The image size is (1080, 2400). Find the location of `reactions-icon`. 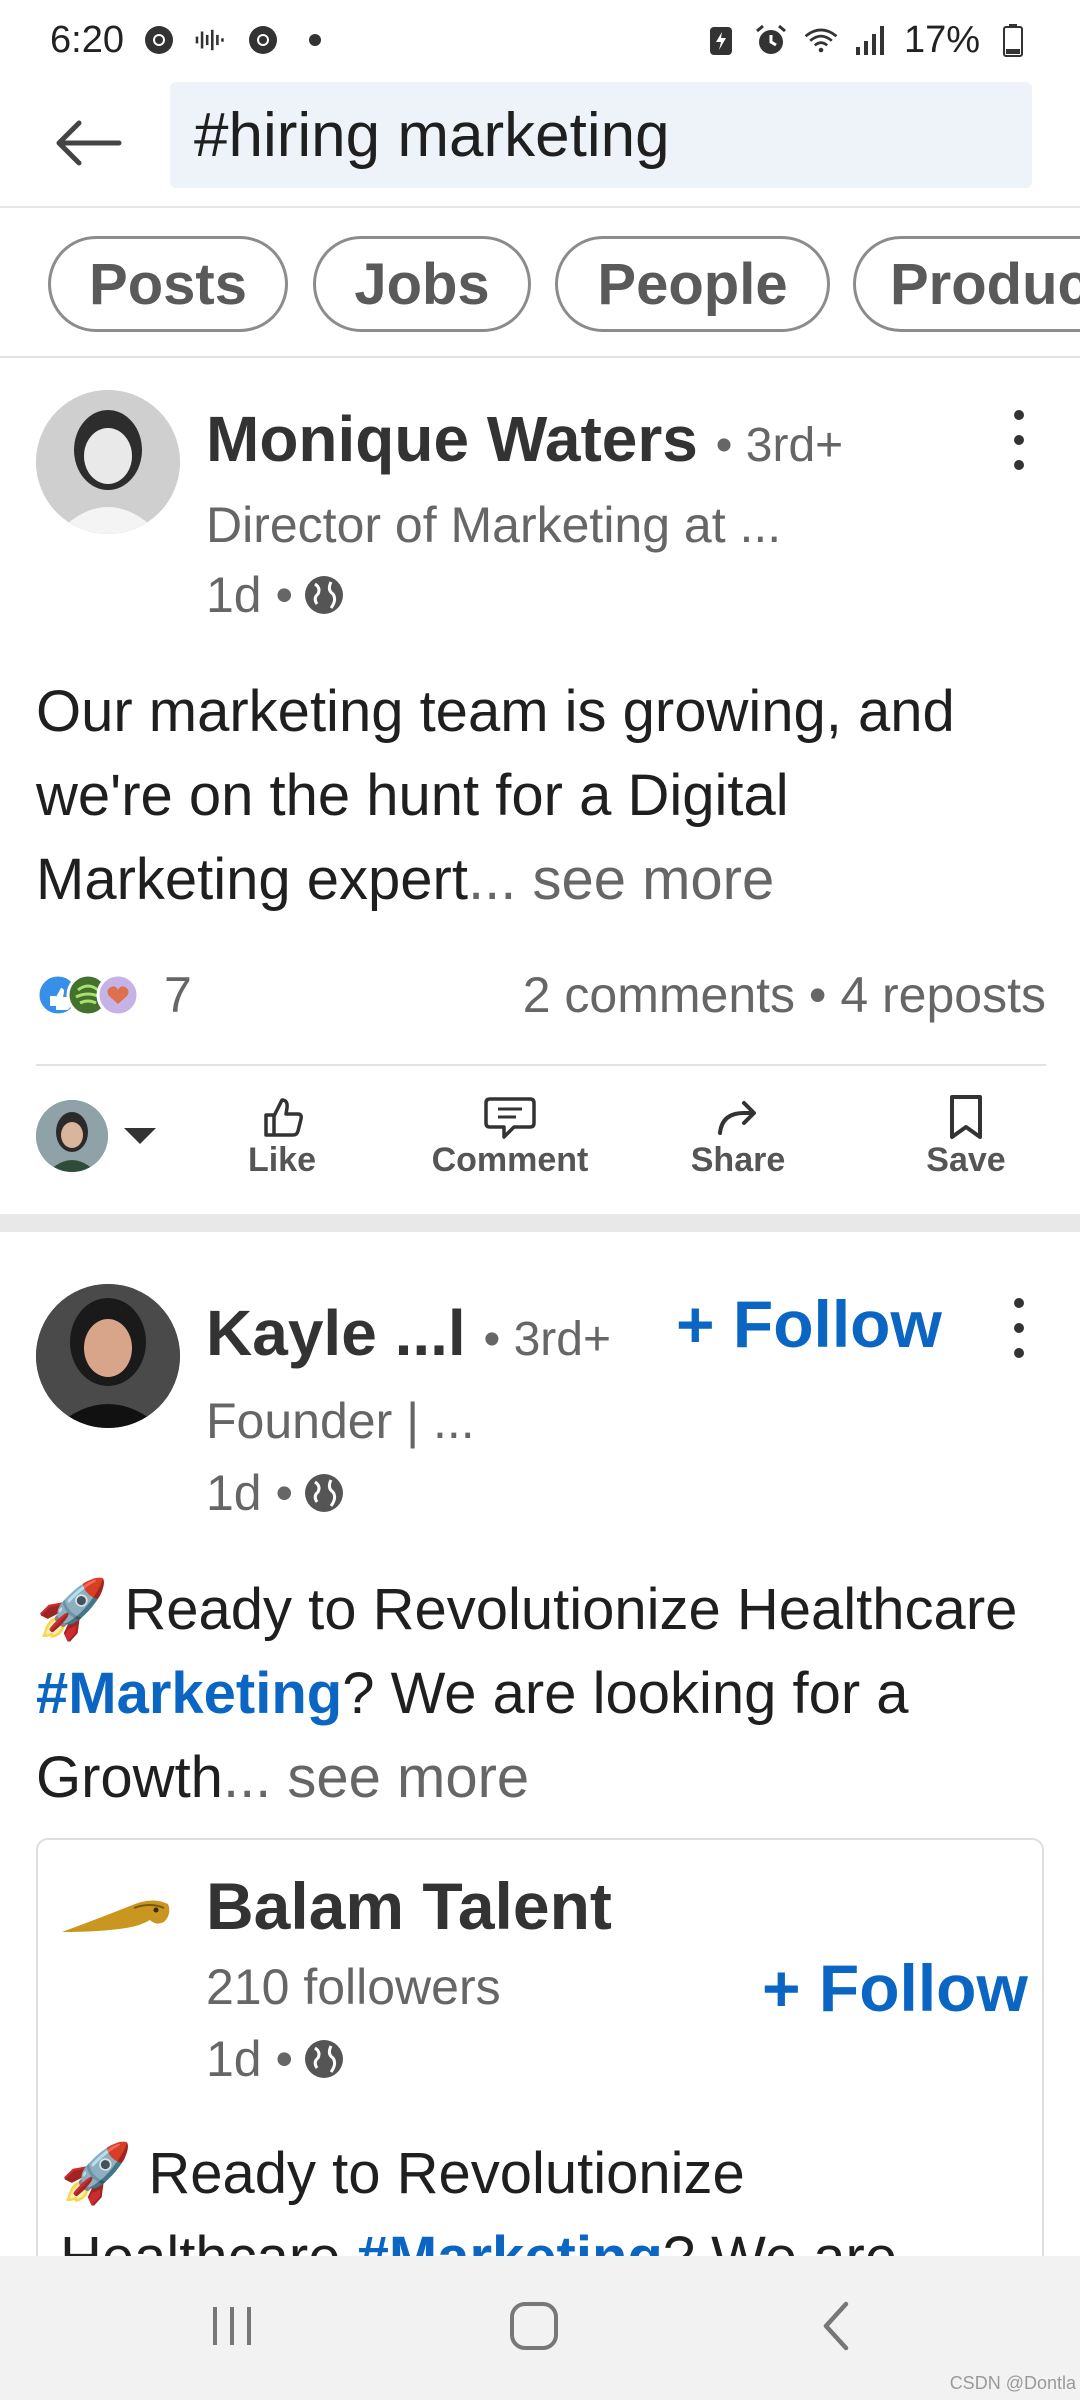

reactions-icon is located at coordinates (96, 995).